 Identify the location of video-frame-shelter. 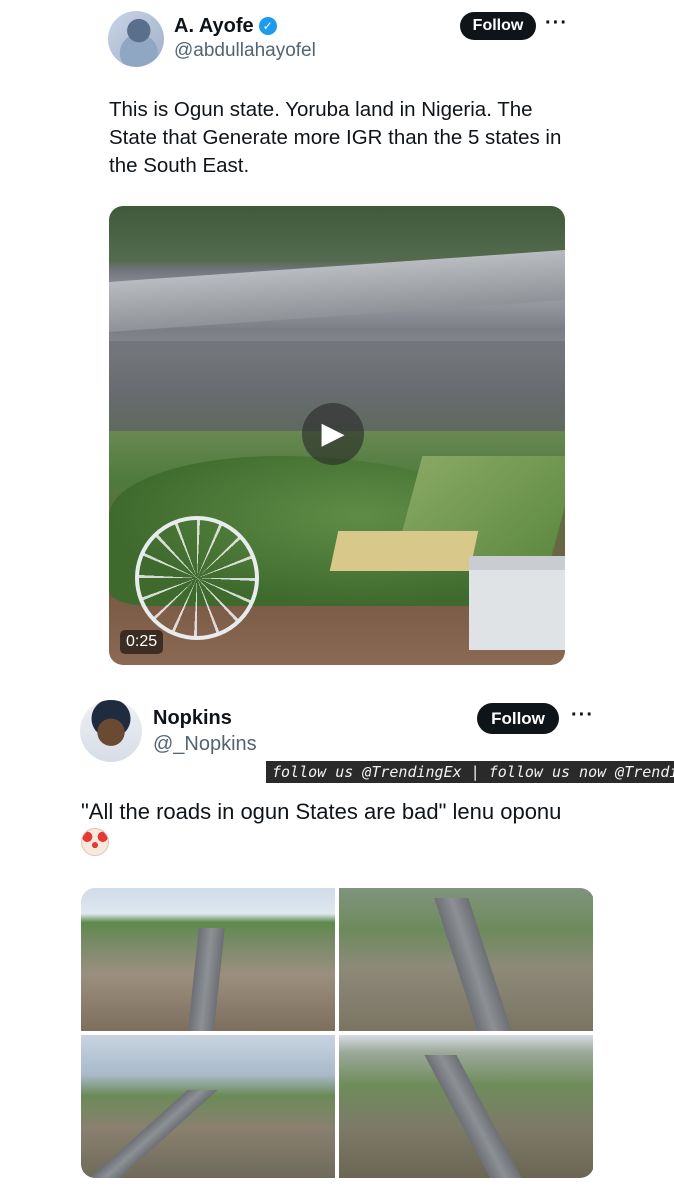
(404, 551).